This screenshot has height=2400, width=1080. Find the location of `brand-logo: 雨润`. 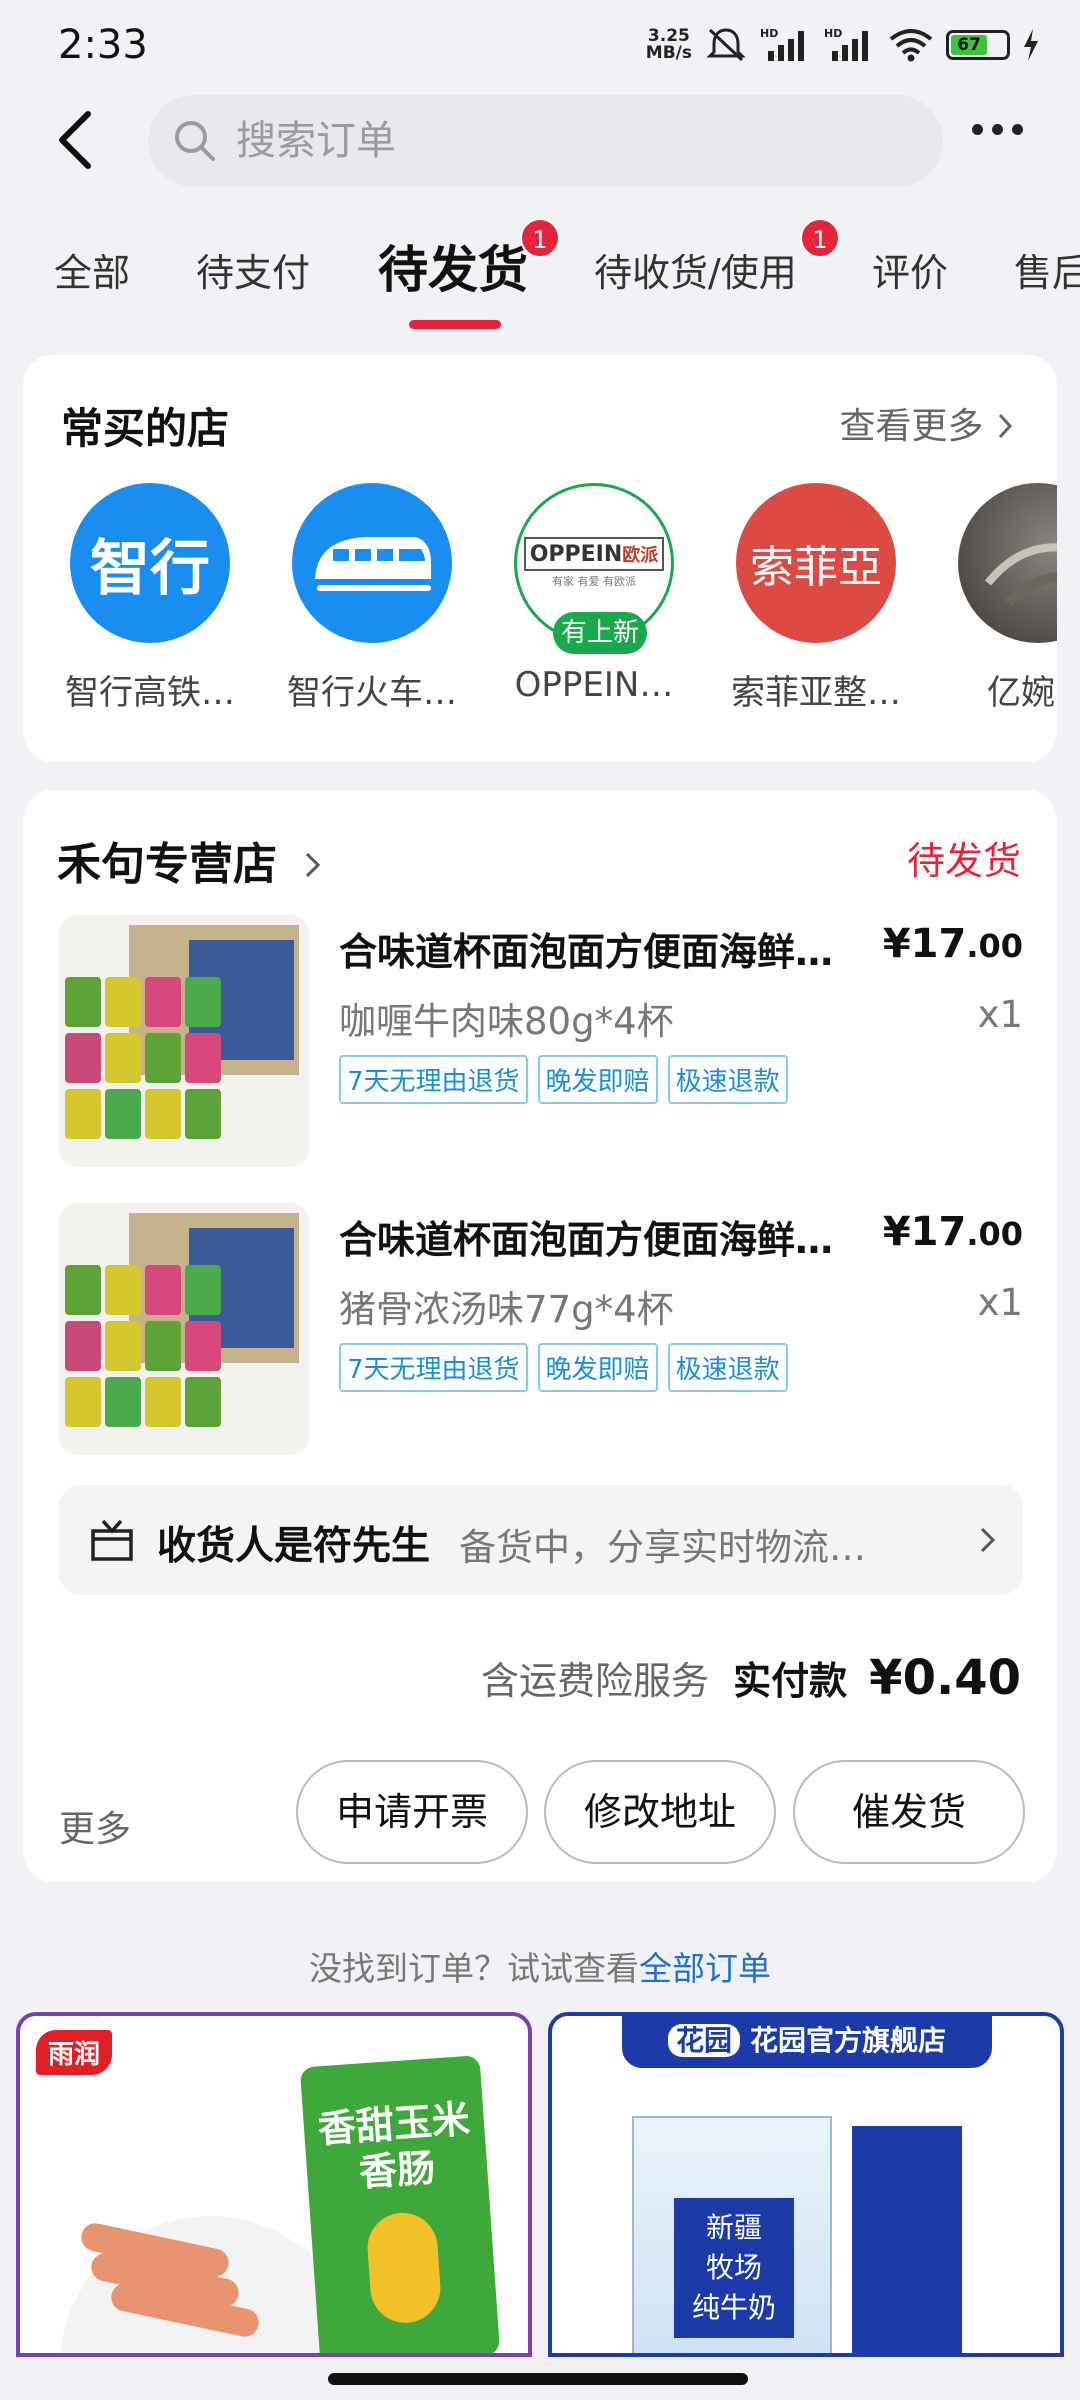

brand-logo: 雨润 is located at coordinates (74, 2052).